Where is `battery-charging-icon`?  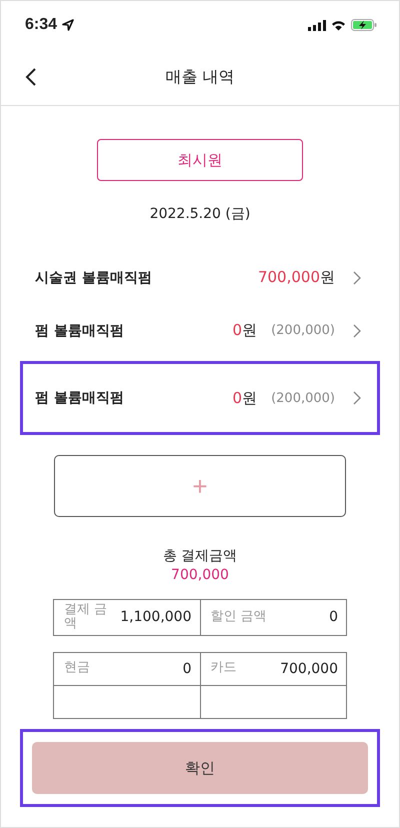 battery-charging-icon is located at coordinates (364, 25).